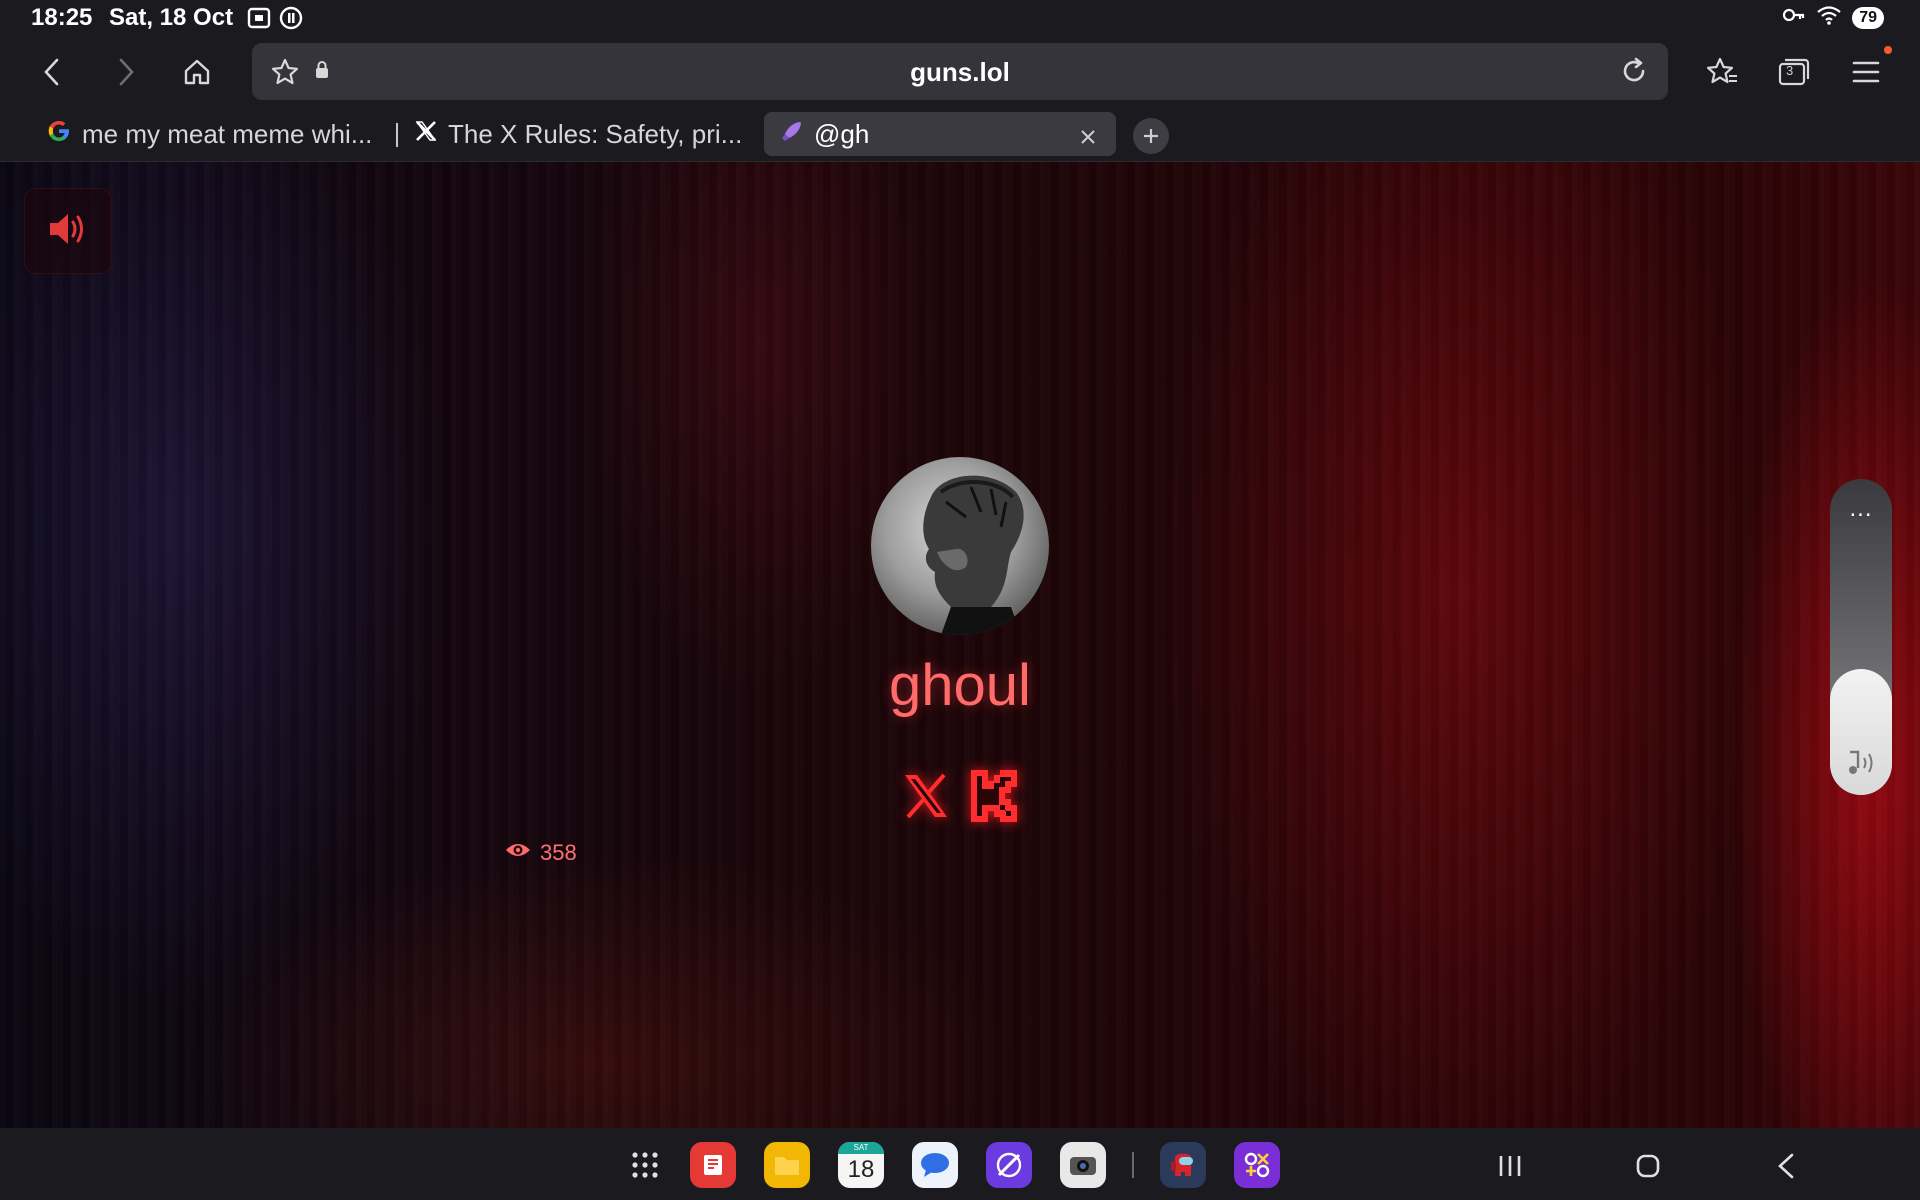 The image size is (1920, 1200). Describe the element at coordinates (994, 796) in the screenshot. I see `kick-icon` at that location.